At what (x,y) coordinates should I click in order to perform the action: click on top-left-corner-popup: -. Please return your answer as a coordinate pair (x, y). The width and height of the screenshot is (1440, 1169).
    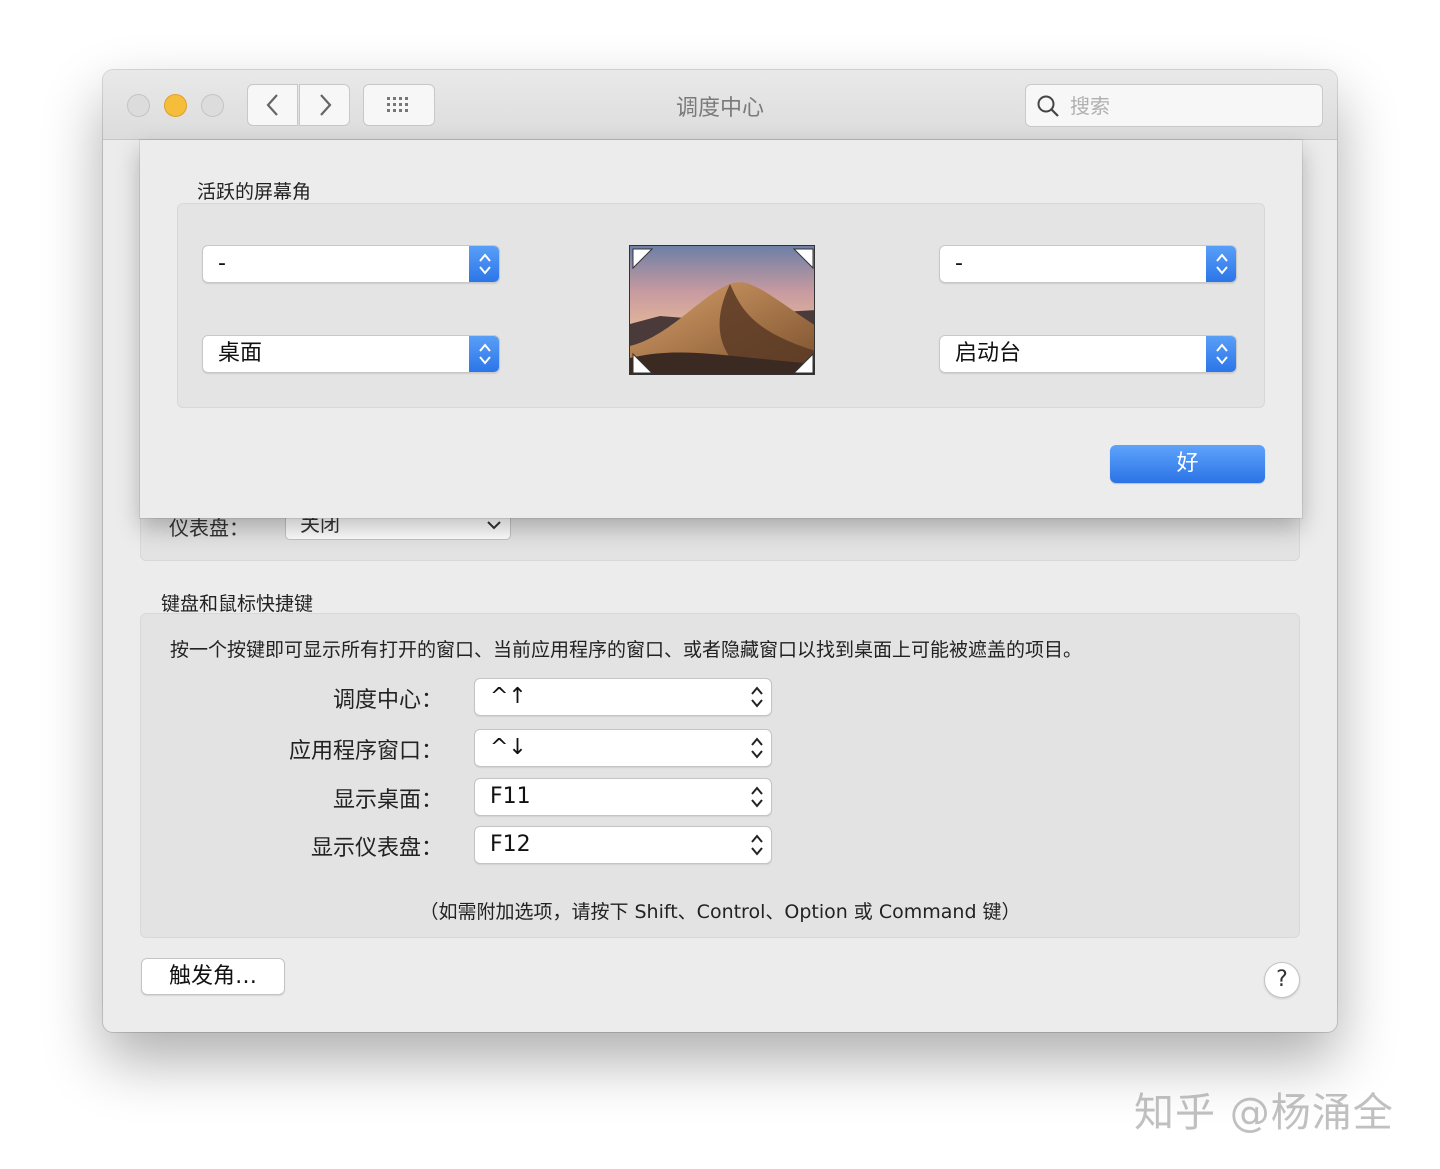
    Looking at the image, I should click on (351, 264).